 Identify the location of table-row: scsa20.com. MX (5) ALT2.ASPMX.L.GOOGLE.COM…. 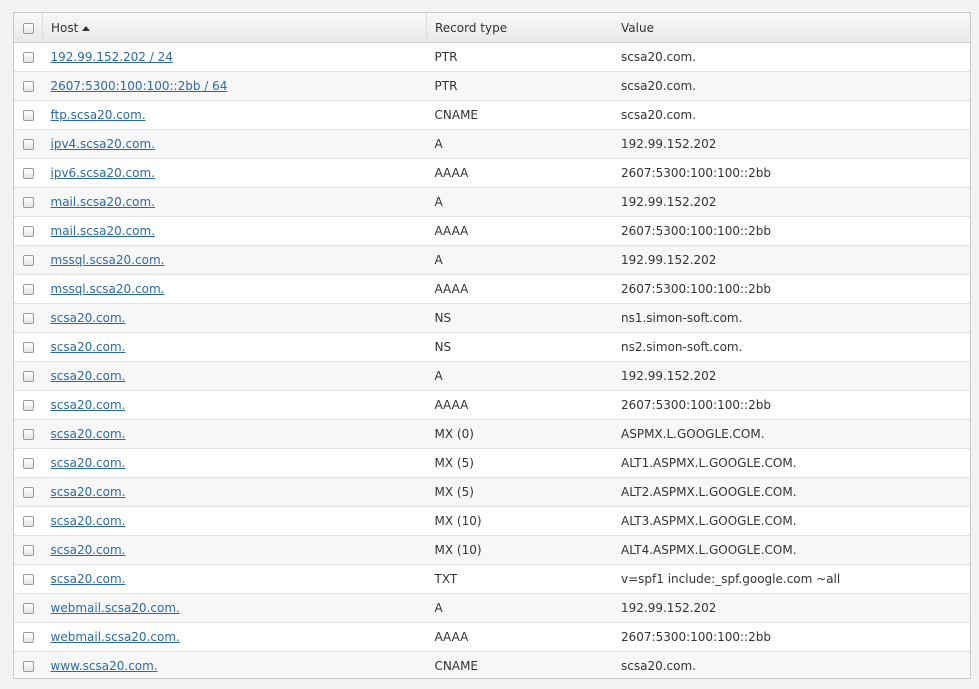
(492, 492).